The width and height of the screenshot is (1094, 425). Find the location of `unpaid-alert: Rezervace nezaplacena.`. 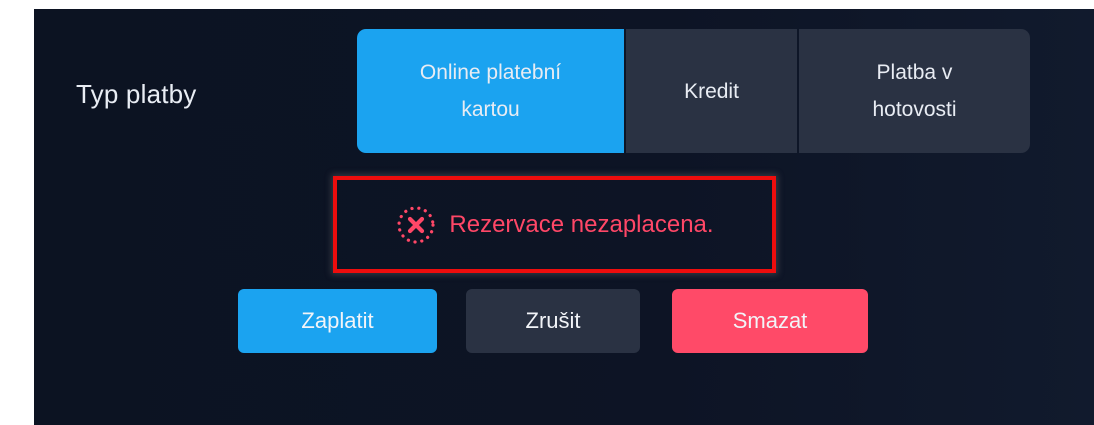

unpaid-alert: Rezervace nezaplacena. is located at coordinates (554, 224).